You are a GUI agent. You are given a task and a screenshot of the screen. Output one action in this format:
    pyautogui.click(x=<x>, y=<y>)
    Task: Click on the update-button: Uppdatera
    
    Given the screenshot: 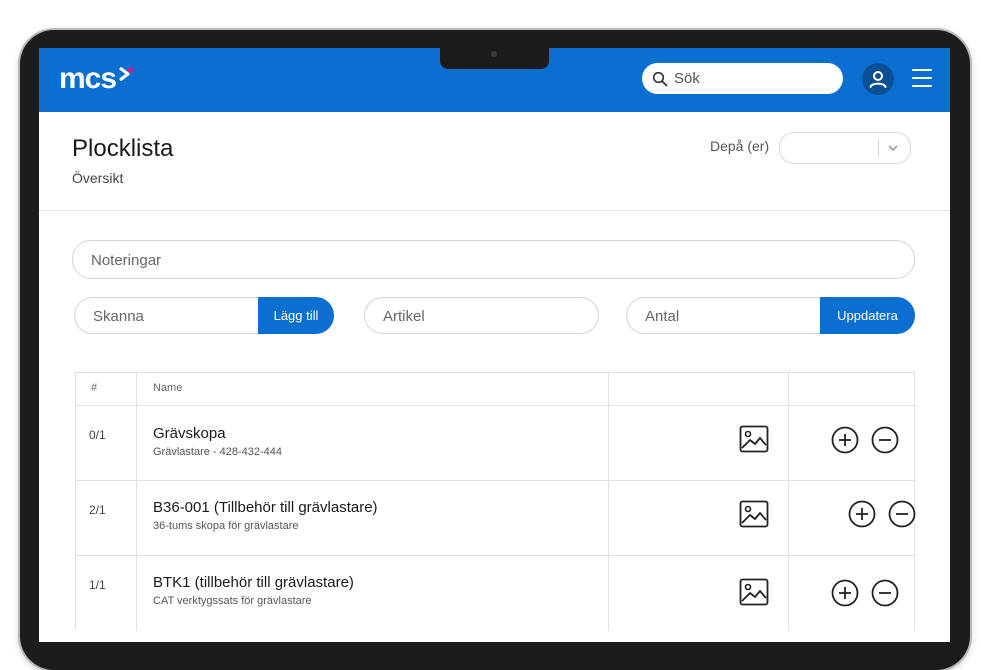 What is the action you would take?
    pyautogui.click(x=867, y=315)
    